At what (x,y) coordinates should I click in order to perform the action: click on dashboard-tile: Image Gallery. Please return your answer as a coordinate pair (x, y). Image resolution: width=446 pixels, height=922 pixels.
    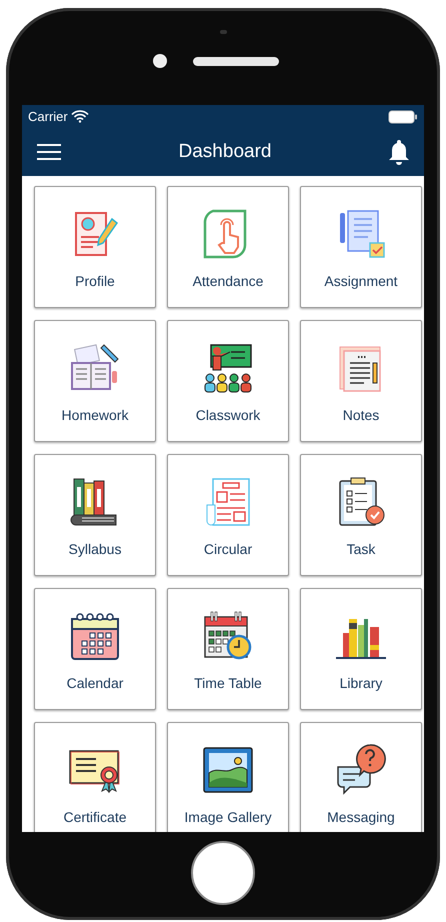
    Looking at the image, I should click on (228, 777).